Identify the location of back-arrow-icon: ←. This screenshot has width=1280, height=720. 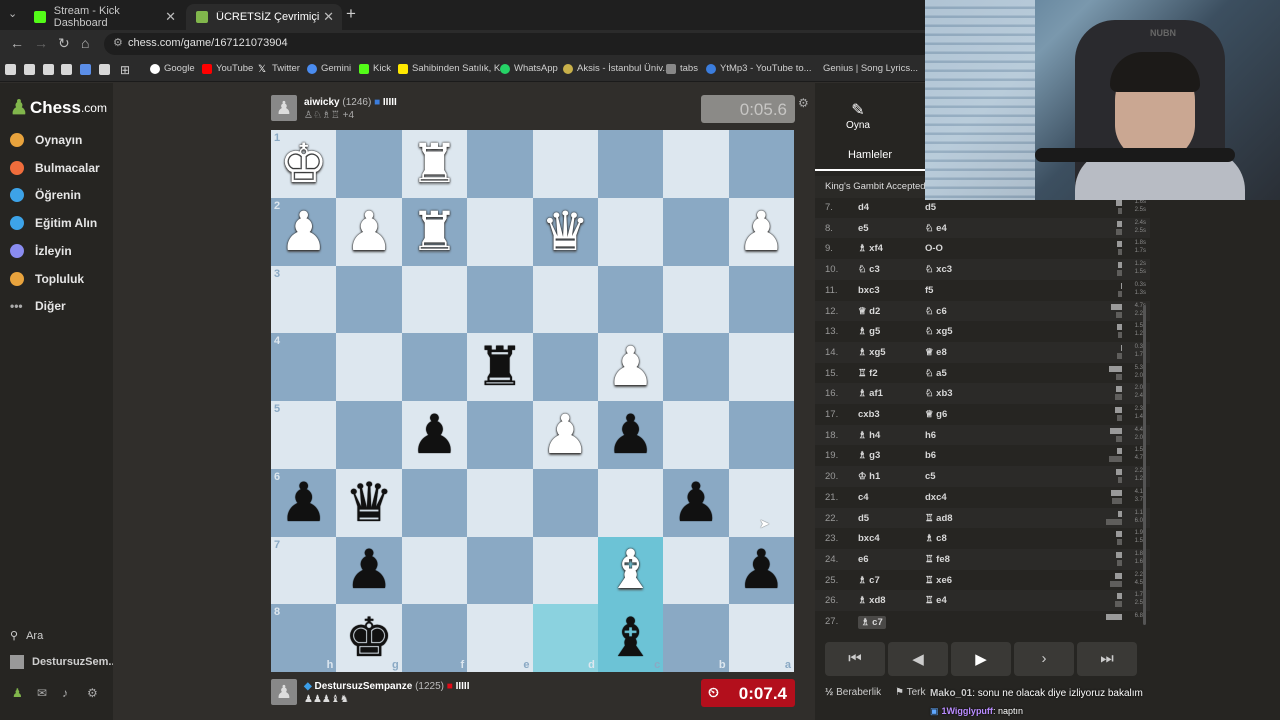
(17, 43).